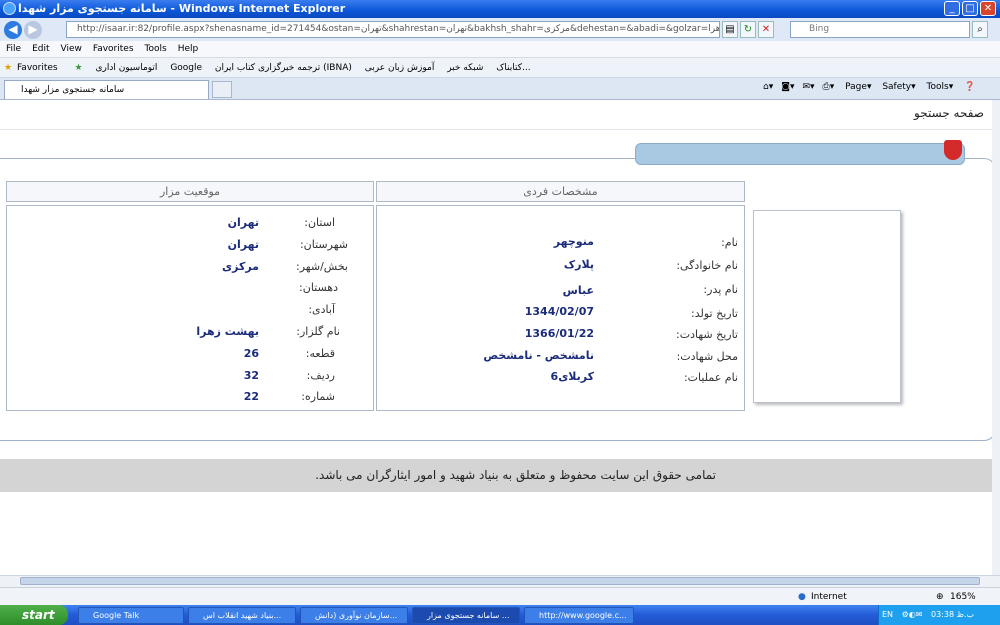  Describe the element at coordinates (748, 29) in the screenshot. I see `refresh-button: ↻` at that location.